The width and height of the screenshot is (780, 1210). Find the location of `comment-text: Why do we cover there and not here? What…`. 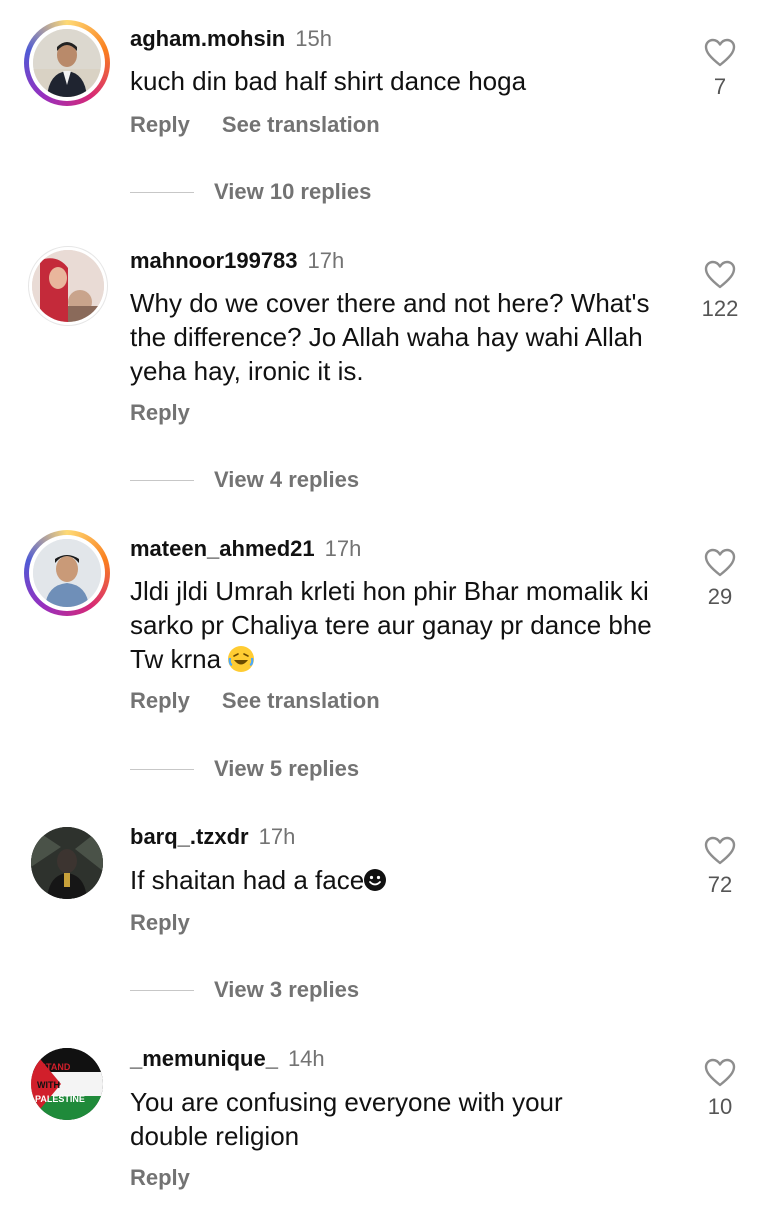

comment-text: Why do we cover there and not here? What… is located at coordinates (390, 337).